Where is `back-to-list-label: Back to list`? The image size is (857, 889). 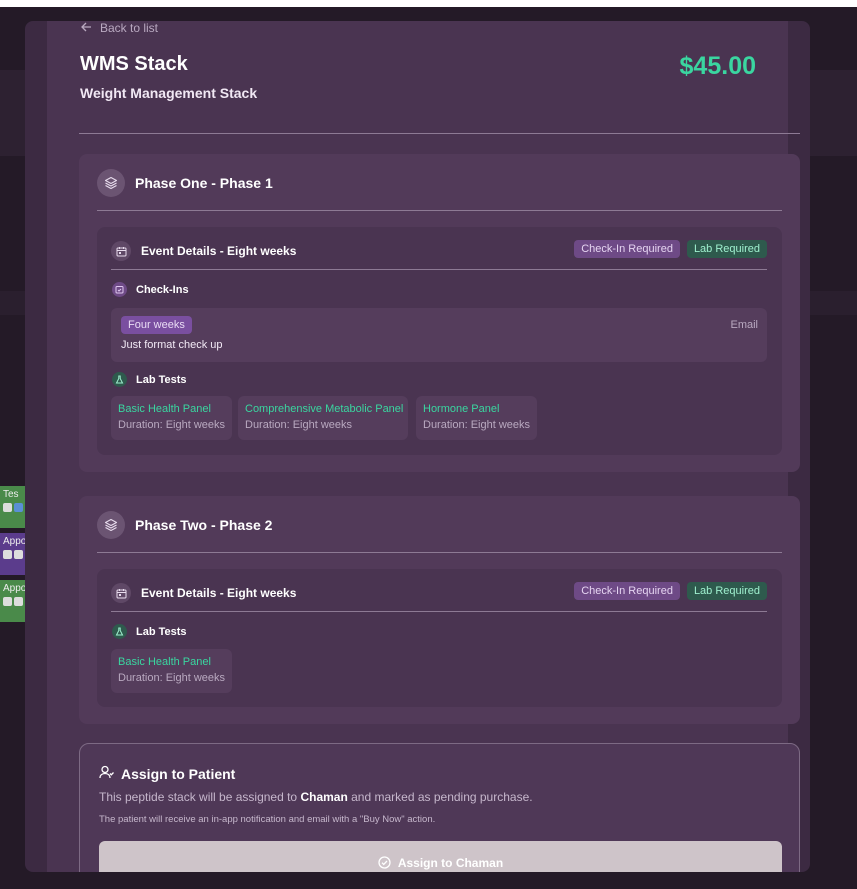 back-to-list-label: Back to list is located at coordinates (129, 28).